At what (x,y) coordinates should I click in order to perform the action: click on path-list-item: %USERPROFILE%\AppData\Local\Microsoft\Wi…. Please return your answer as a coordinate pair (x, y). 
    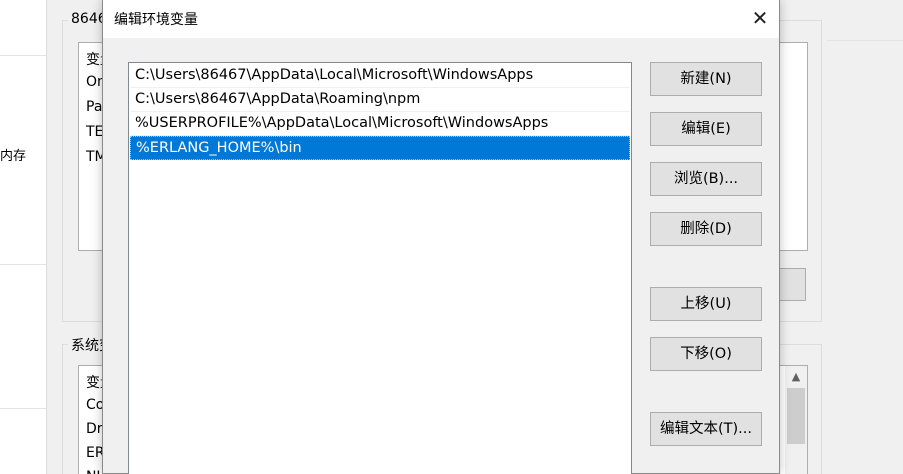
    Looking at the image, I should click on (380, 124).